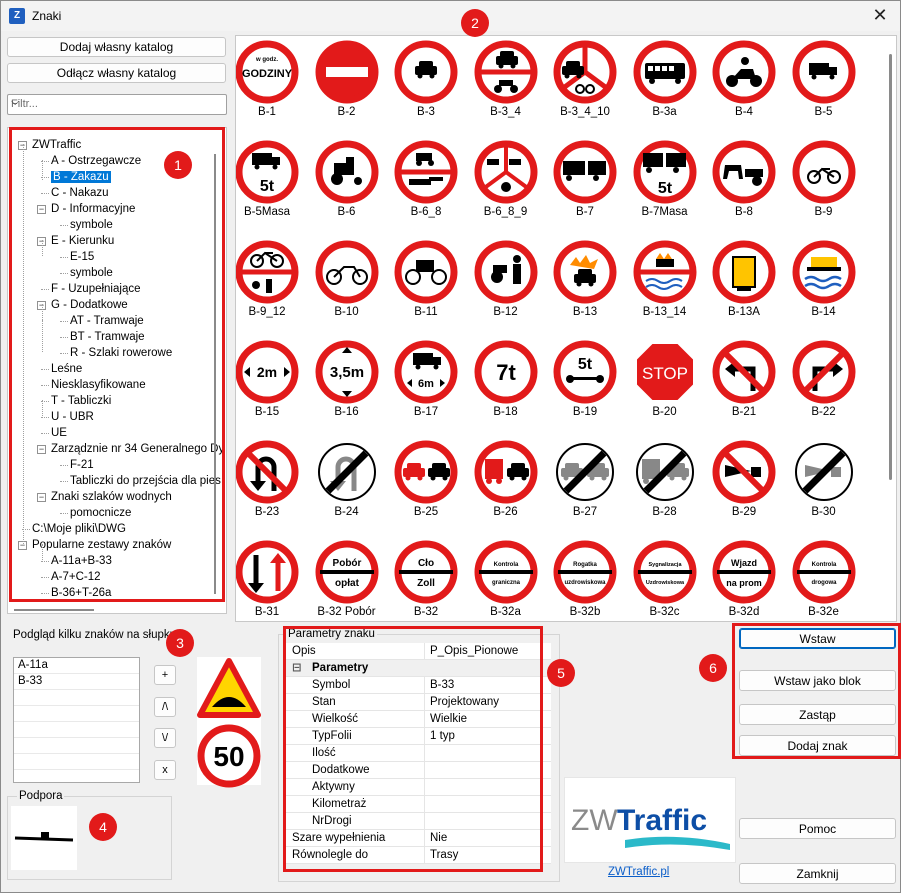 The height and width of the screenshot is (893, 901). What do you see at coordinates (585, 489) in the screenshot?
I see `sign-tile: B-27` at bounding box center [585, 489].